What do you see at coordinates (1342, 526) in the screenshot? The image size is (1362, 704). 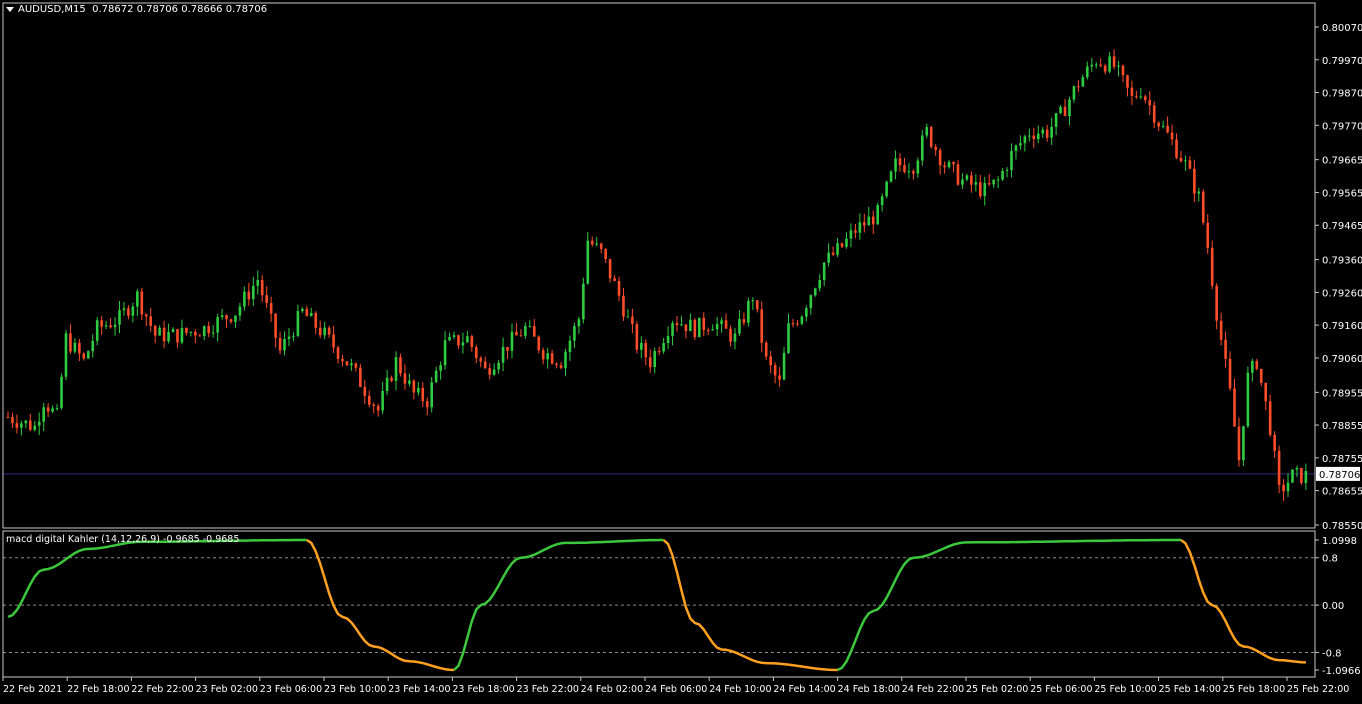 I see `price-tick-label: 0.78550` at bounding box center [1342, 526].